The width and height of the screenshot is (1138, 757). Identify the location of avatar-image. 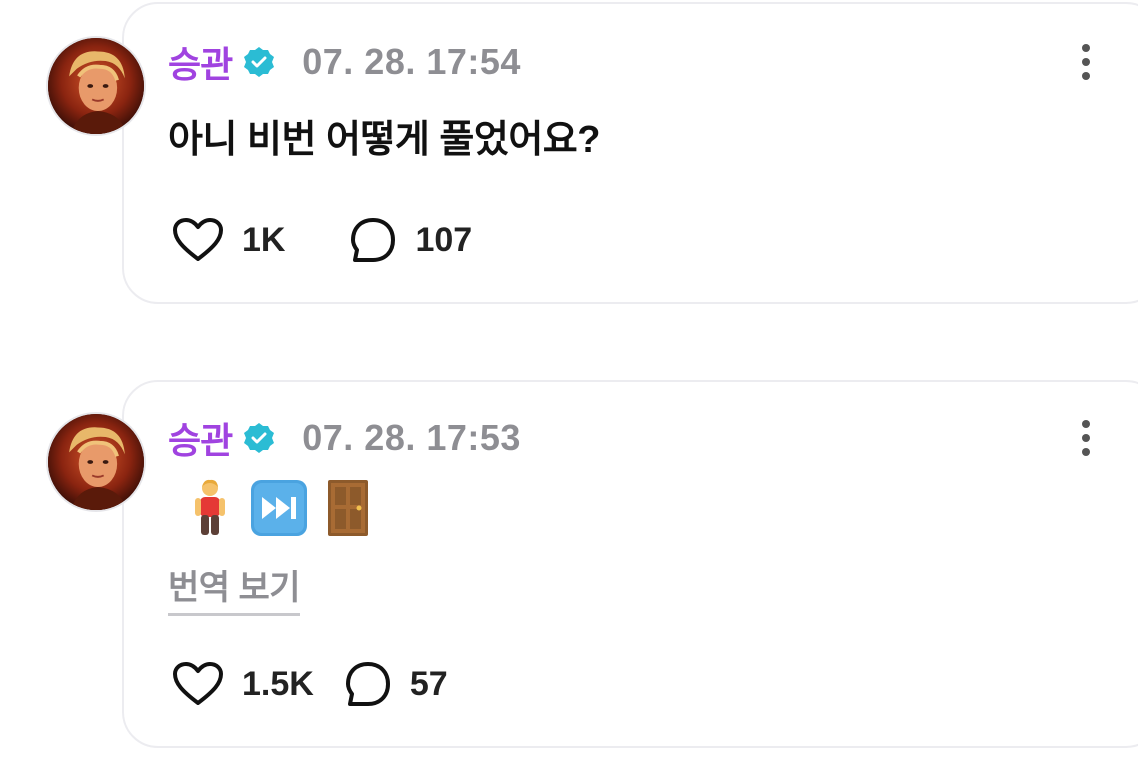
(96, 462).